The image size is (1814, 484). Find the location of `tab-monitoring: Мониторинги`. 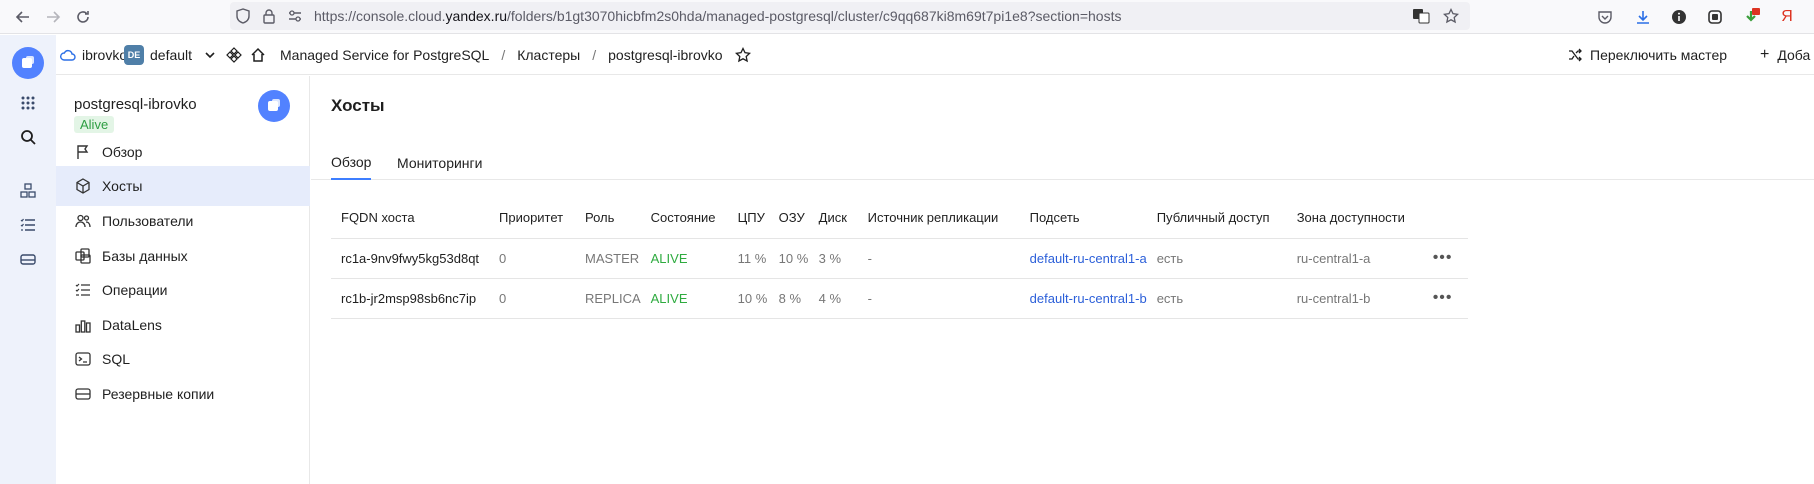

tab-monitoring: Мониторинги is located at coordinates (439, 163).